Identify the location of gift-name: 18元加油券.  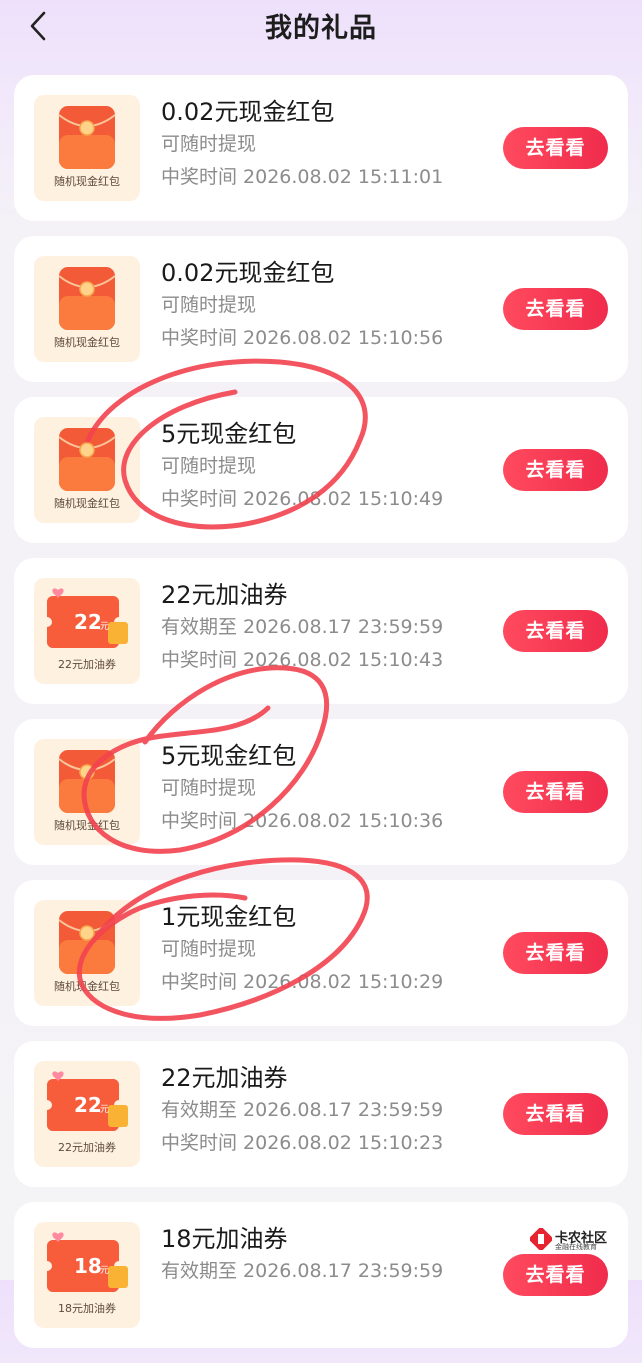
(224, 1239).